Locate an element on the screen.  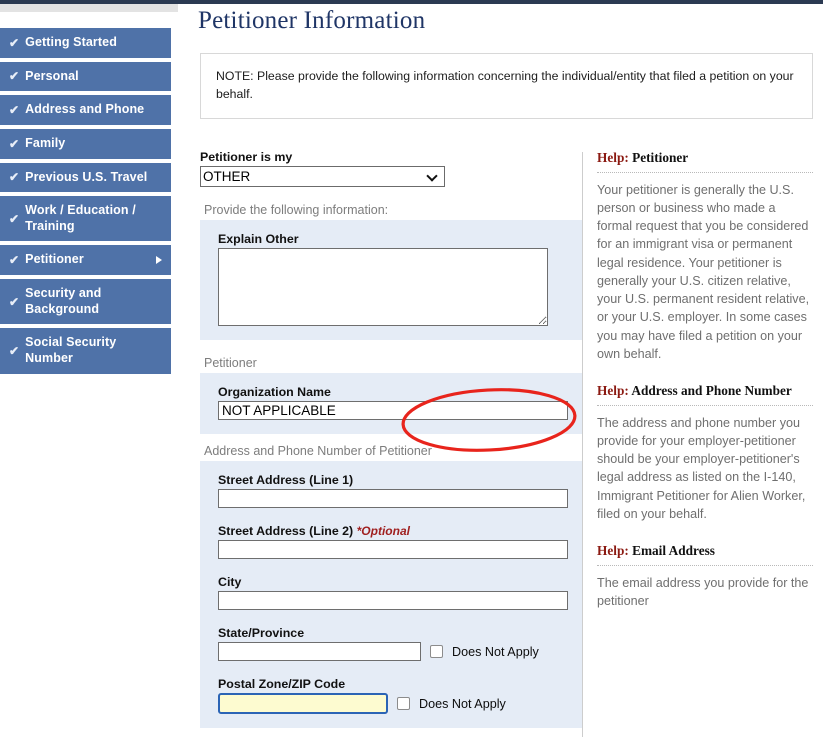
state-province-row: Does Not Apply is located at coordinates (393, 651).